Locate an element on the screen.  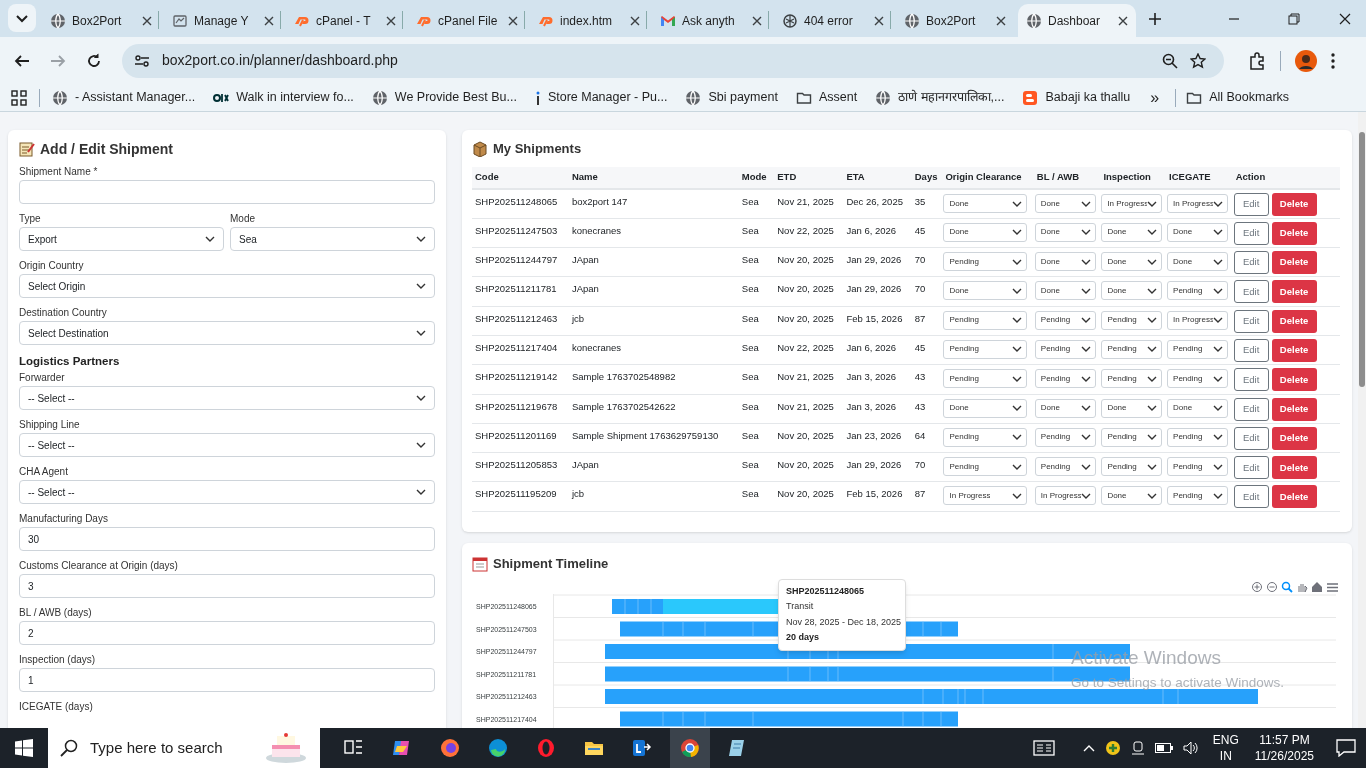
scrollbar-thumb is located at coordinates (1362, 259).